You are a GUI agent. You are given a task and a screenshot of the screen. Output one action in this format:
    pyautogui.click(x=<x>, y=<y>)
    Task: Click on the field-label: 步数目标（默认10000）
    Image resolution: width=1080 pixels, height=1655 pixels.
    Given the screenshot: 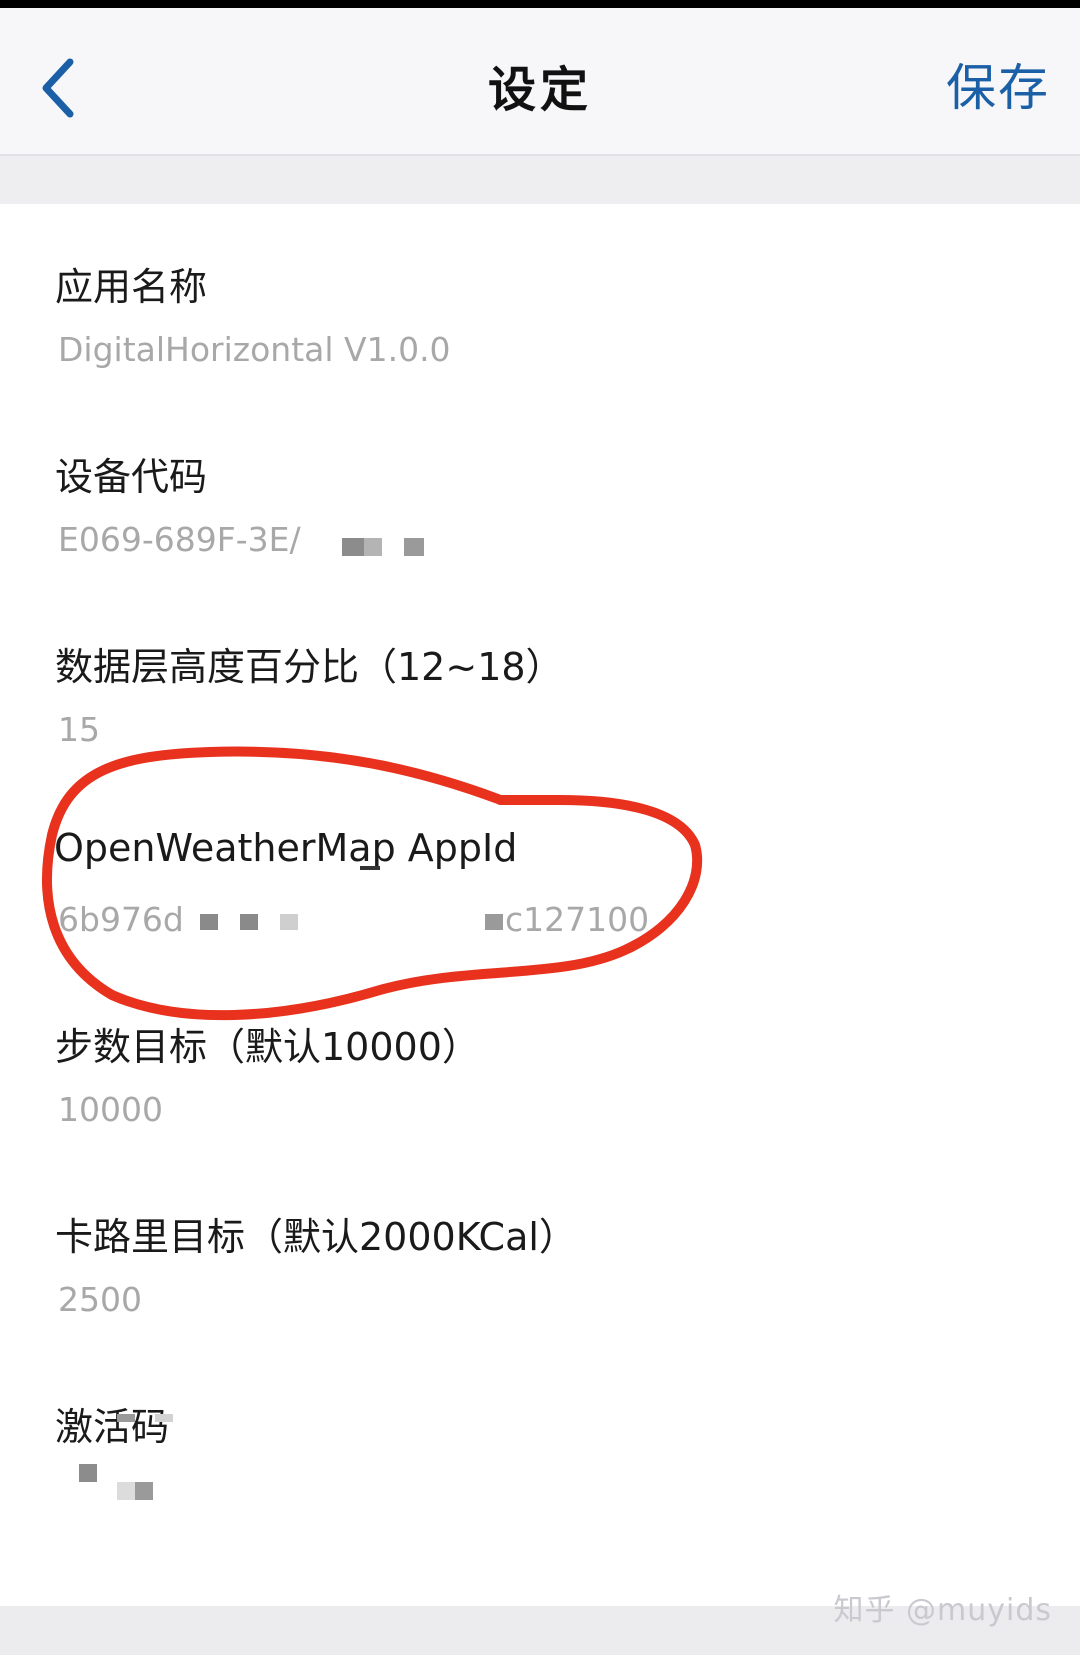 What is the action you would take?
    pyautogui.click(x=267, y=1047)
    